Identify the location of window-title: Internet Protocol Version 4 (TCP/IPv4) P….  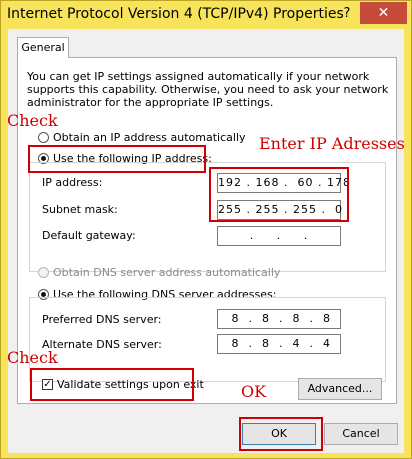
(175, 14).